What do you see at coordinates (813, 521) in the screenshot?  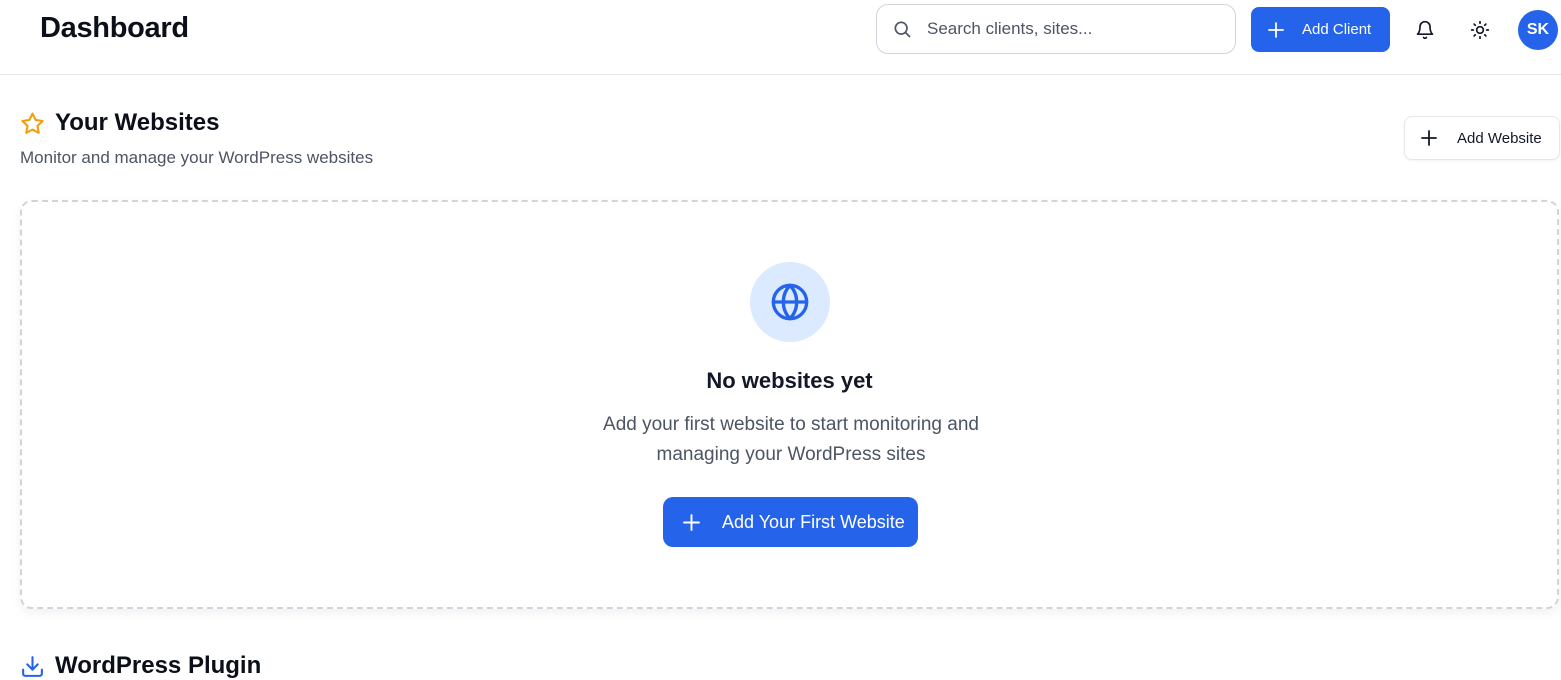 I see `add-first-website-label: Add Your First Website` at bounding box center [813, 521].